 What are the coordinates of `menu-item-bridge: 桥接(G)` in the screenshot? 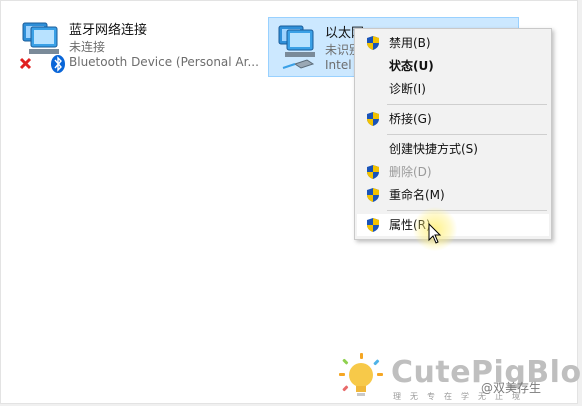 It's located at (453, 119).